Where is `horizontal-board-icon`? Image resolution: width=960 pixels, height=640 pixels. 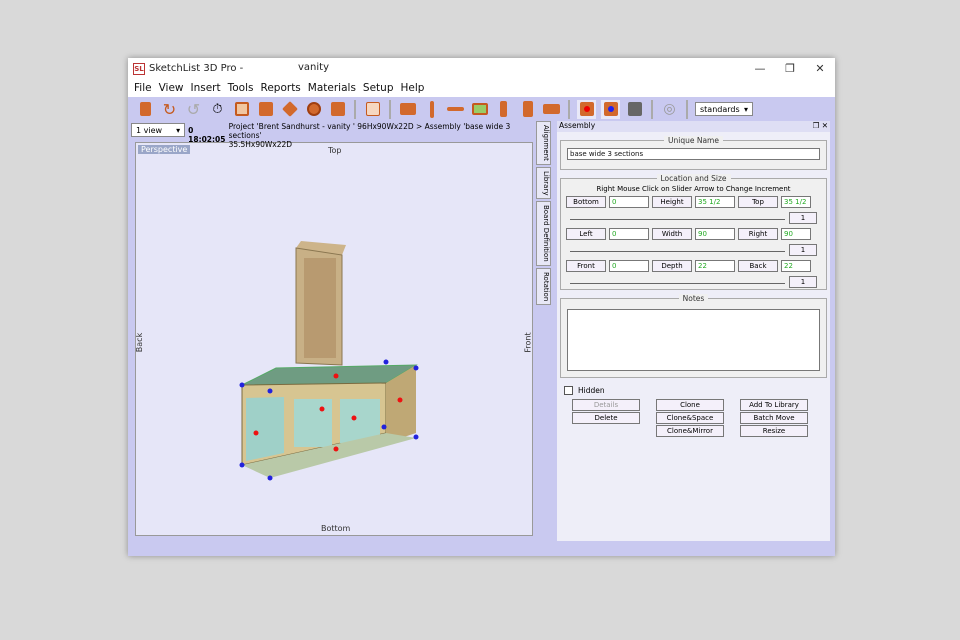
horizontal-board-icon is located at coordinates (455, 109).